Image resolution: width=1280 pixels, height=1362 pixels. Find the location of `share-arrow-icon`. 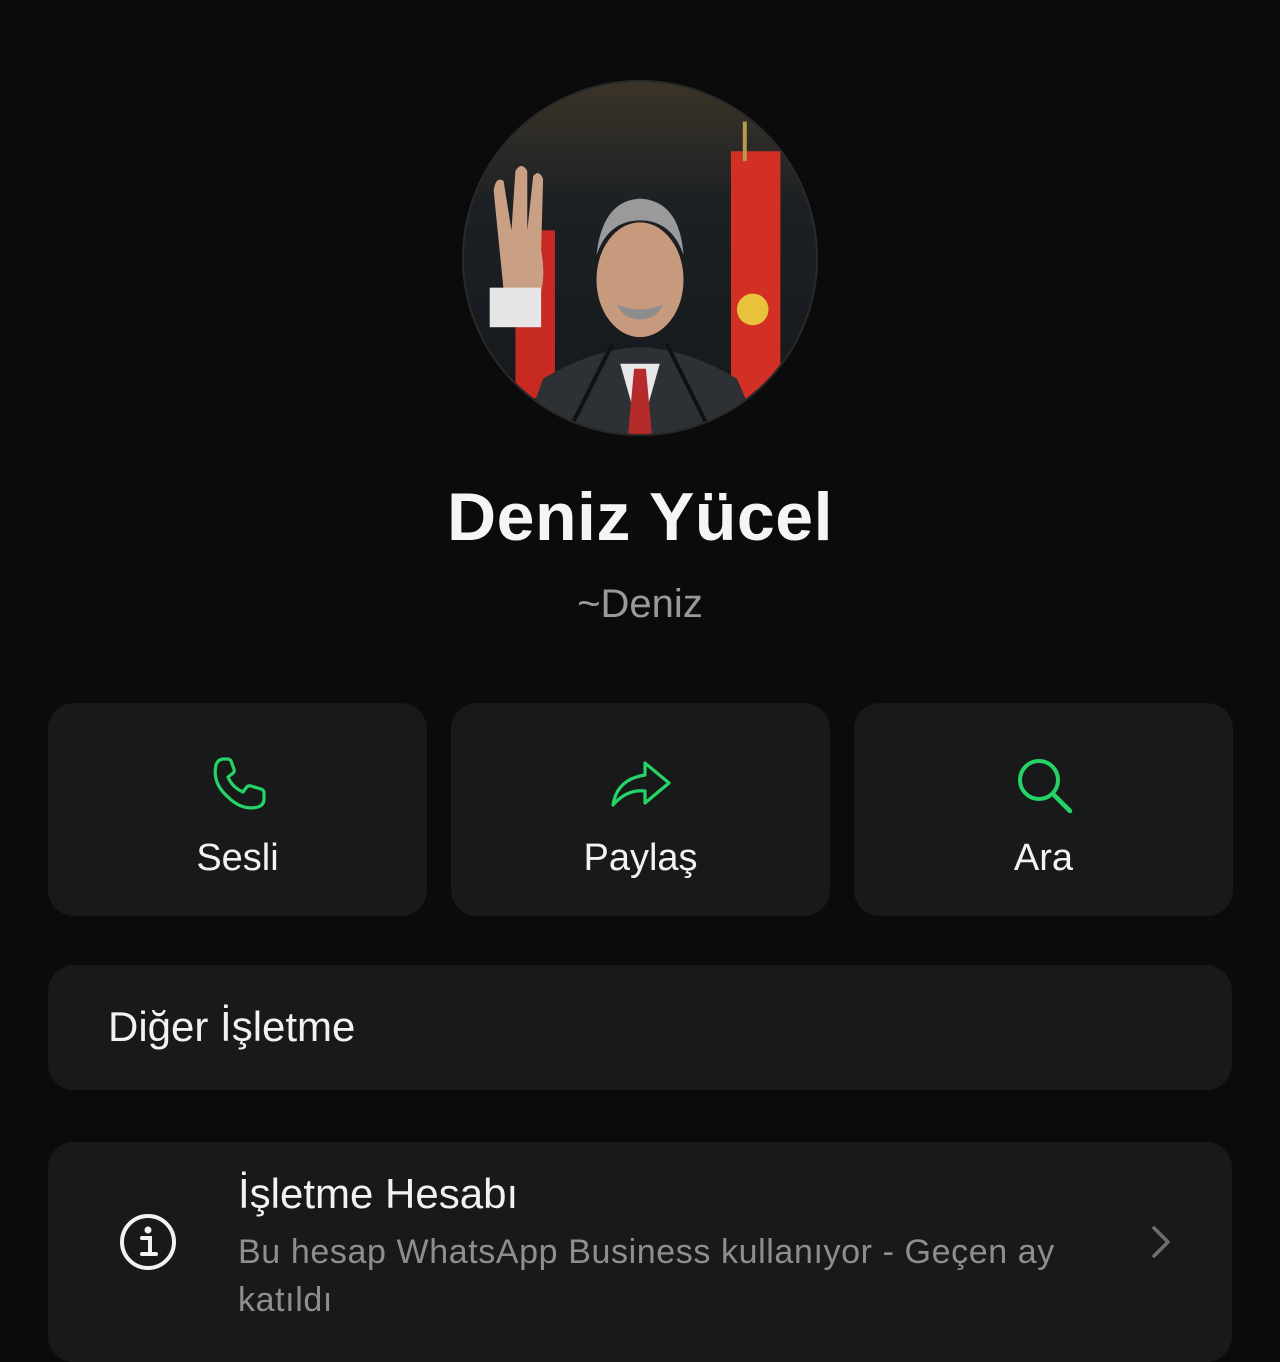

share-arrow-icon is located at coordinates (641, 785).